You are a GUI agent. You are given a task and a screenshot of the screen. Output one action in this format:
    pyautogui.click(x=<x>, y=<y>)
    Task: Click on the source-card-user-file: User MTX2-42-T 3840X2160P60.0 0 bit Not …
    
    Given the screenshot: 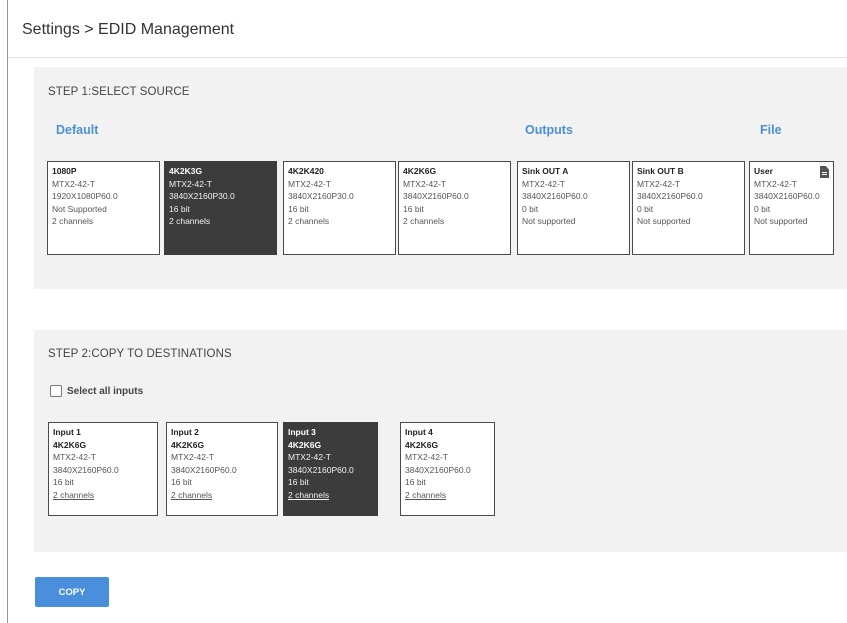 What is the action you would take?
    pyautogui.click(x=791, y=208)
    